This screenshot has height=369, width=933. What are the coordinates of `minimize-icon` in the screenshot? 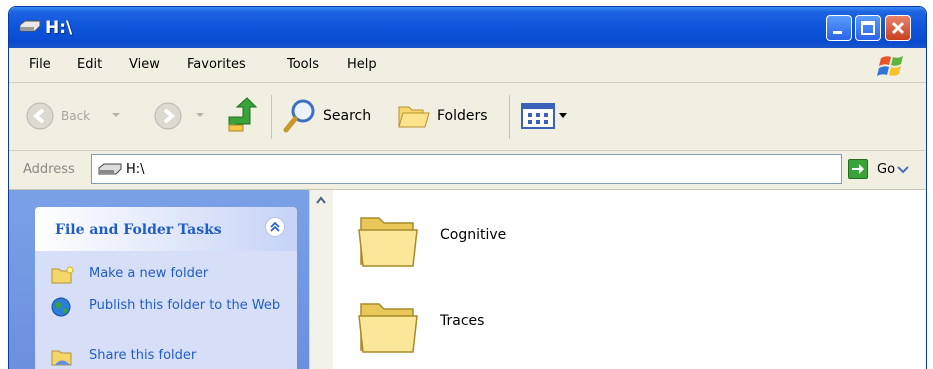 It's located at (837, 32).